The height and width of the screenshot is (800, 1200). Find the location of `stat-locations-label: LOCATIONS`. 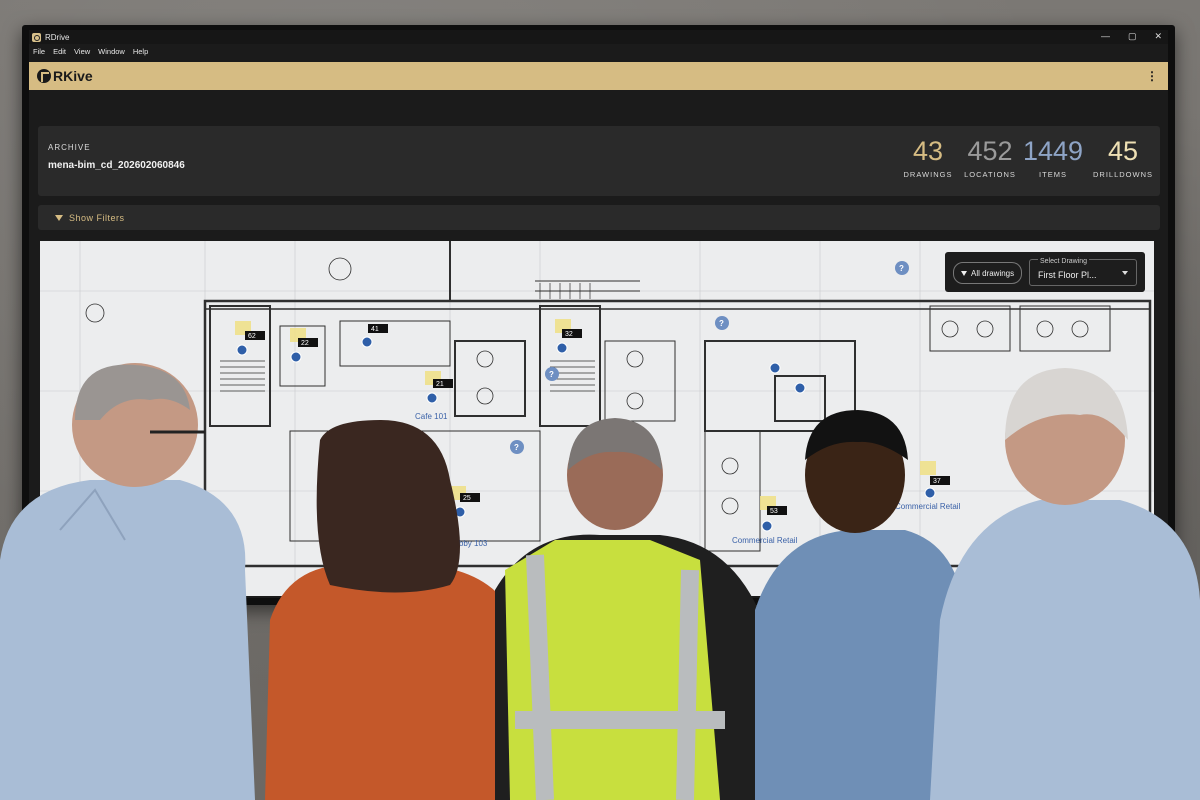

stat-locations-label: LOCATIONS is located at coordinates (990, 174).